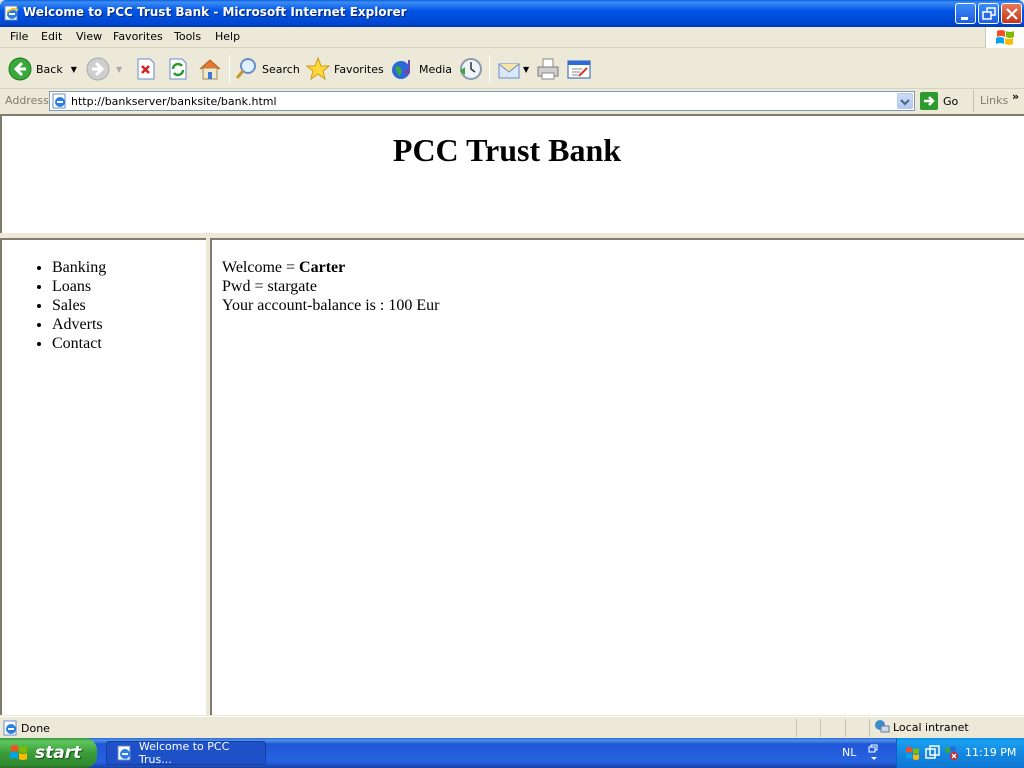  What do you see at coordinates (512, 727) in the screenshot?
I see `status-bar: Done Local intranet` at bounding box center [512, 727].